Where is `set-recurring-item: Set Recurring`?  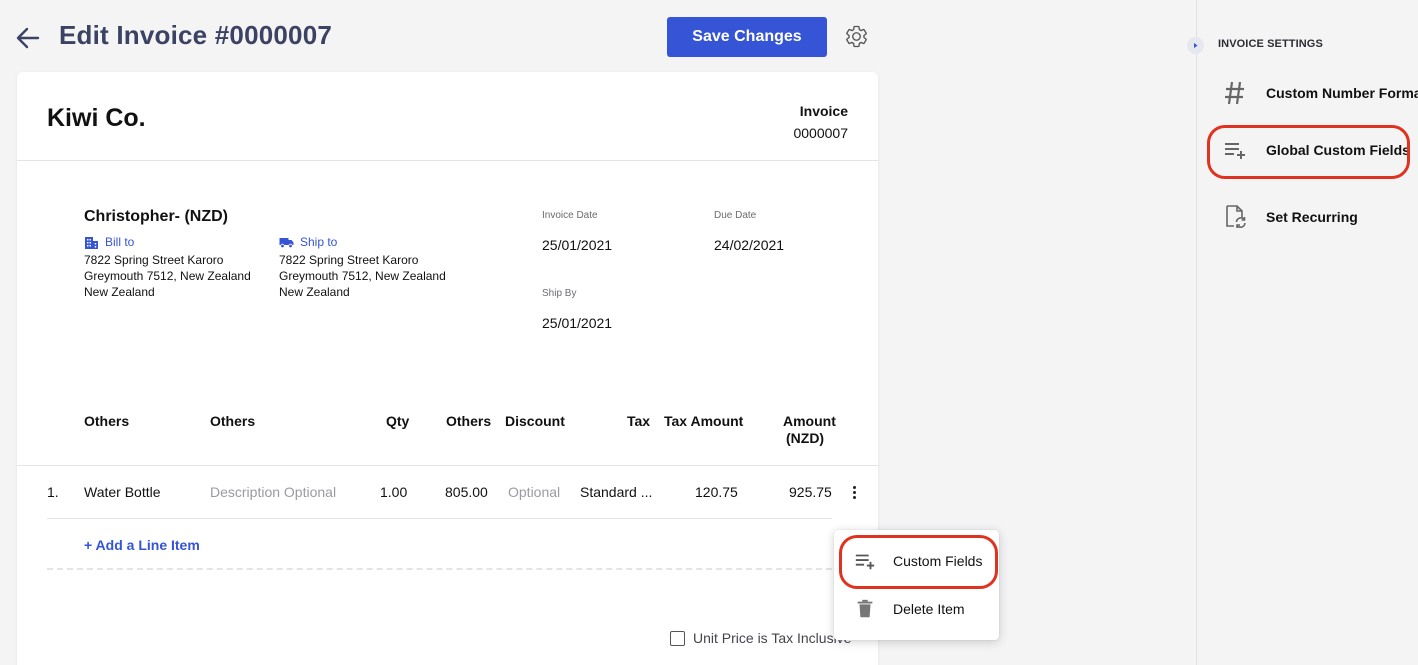
set-recurring-item: Set Recurring is located at coordinates (1290, 217).